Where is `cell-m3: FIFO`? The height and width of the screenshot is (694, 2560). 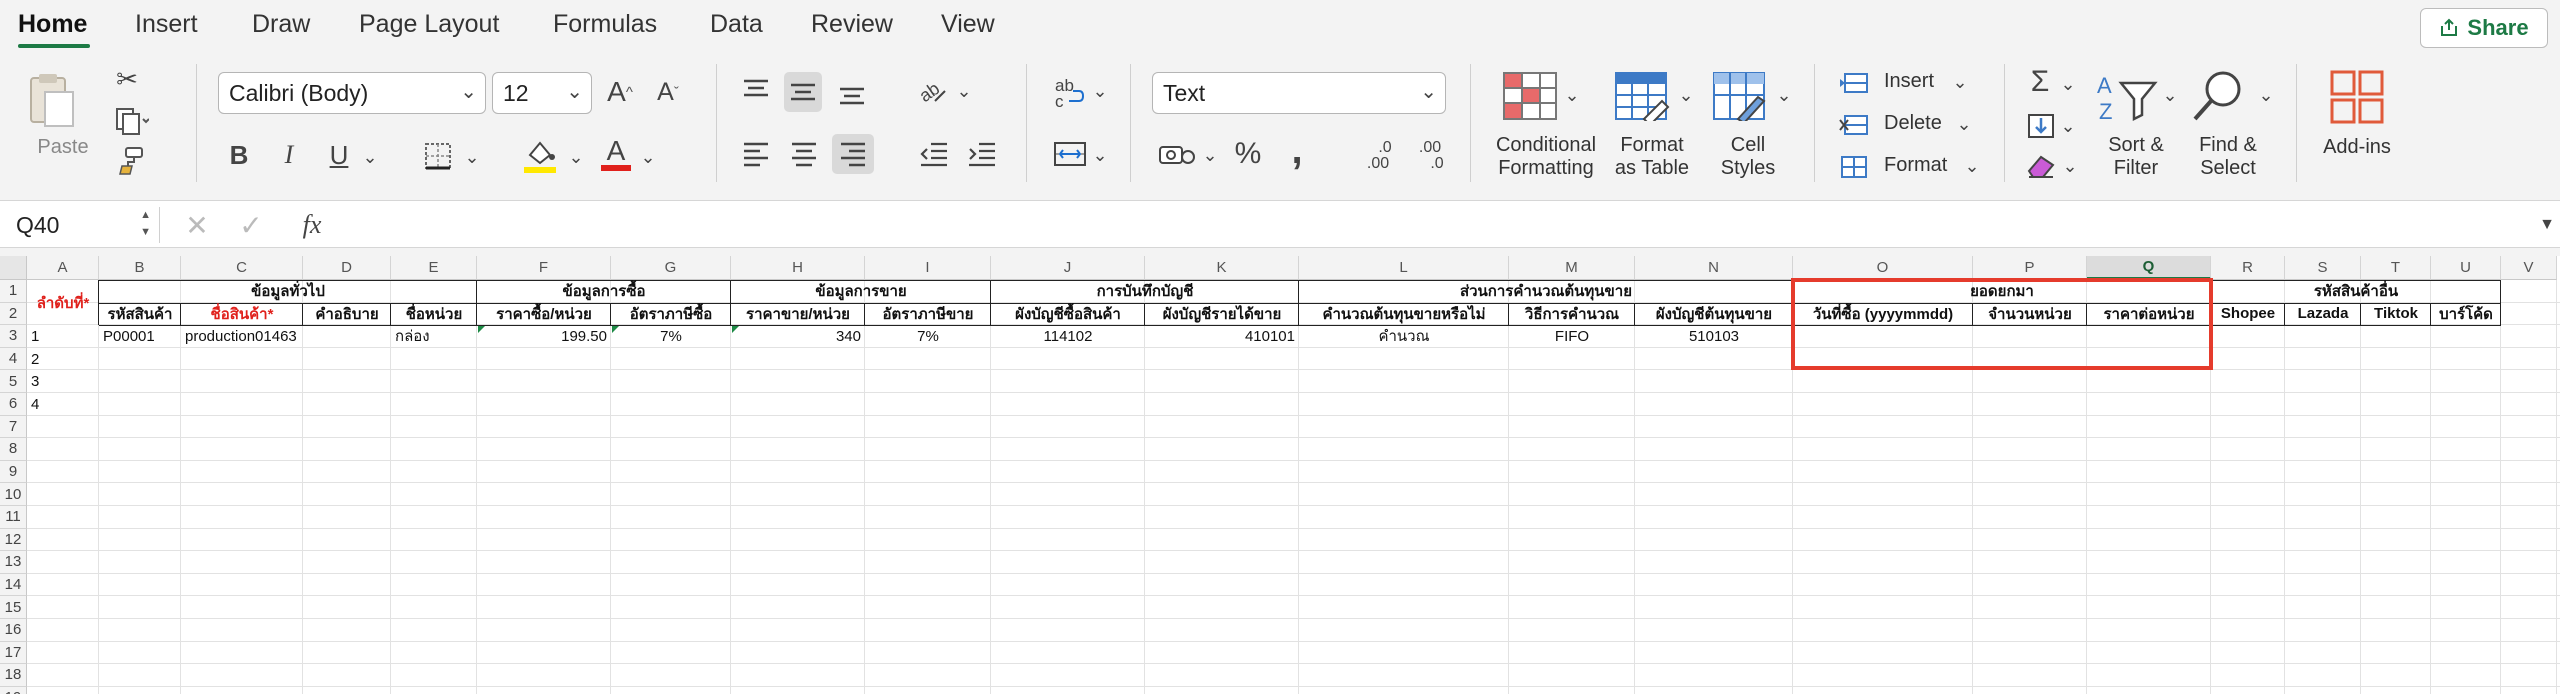 cell-m3: FIFO is located at coordinates (1572, 336).